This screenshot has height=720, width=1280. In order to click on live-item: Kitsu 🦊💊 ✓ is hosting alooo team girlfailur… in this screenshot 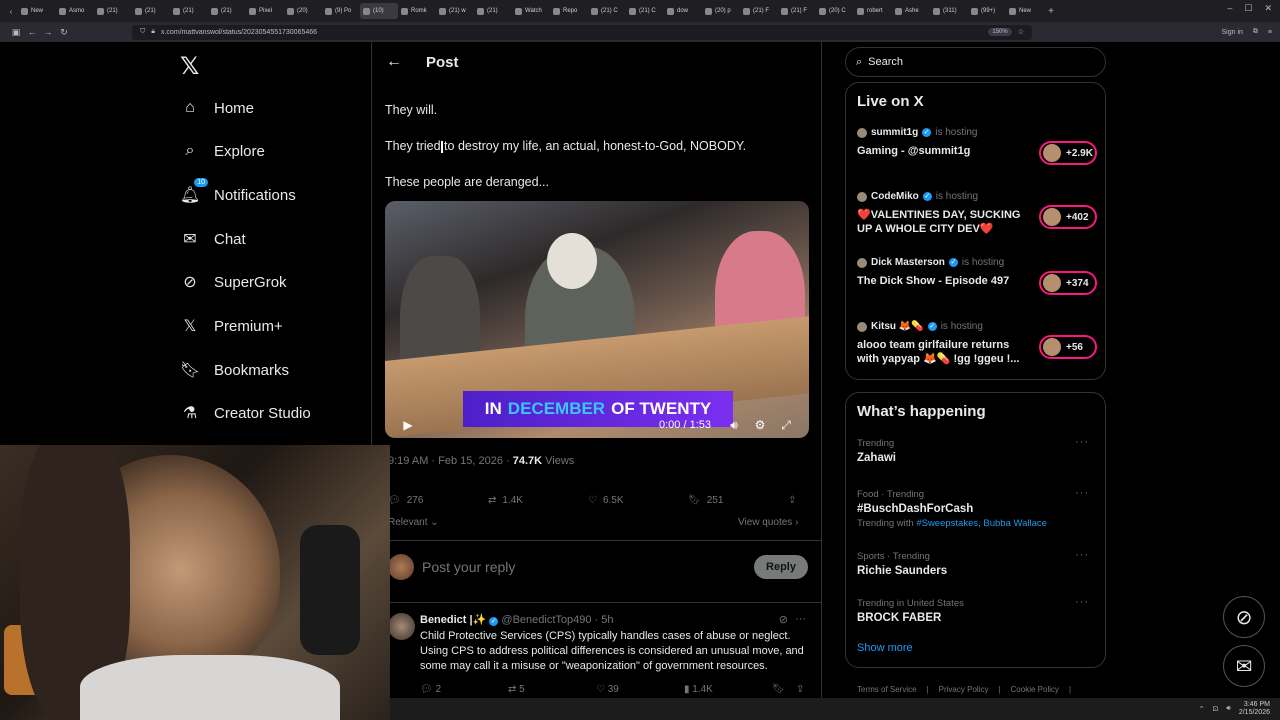, I will do `click(977, 343)`.